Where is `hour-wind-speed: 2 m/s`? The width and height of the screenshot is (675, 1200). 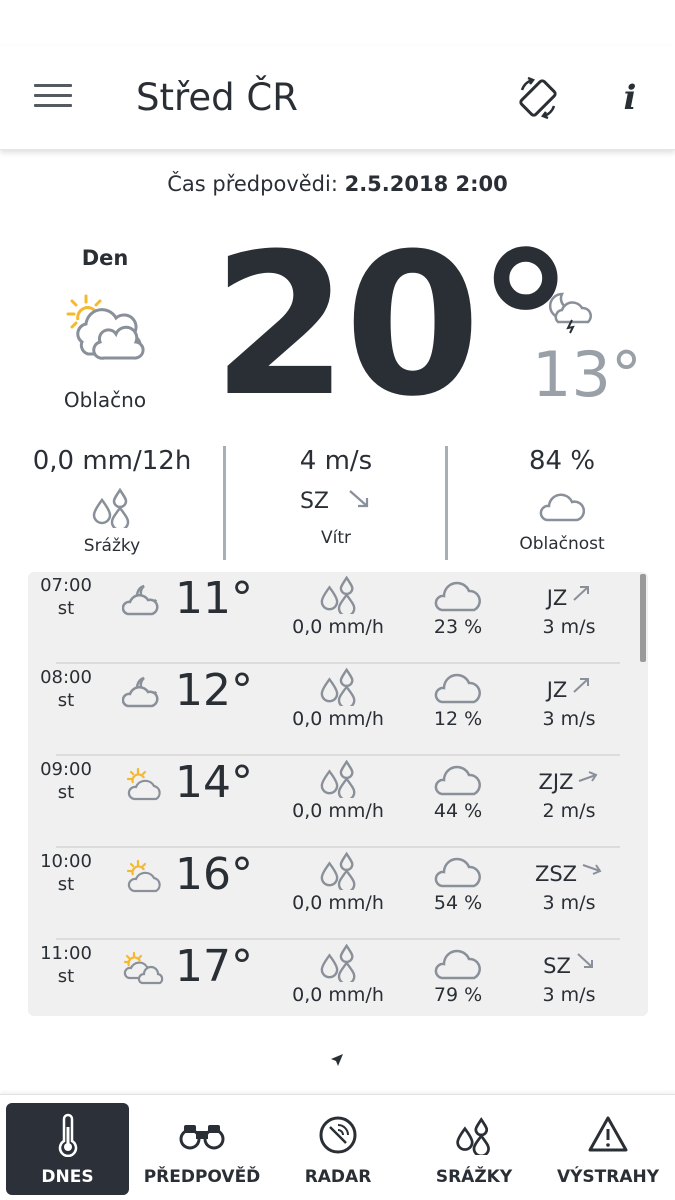
hour-wind-speed: 2 m/s is located at coordinates (569, 811).